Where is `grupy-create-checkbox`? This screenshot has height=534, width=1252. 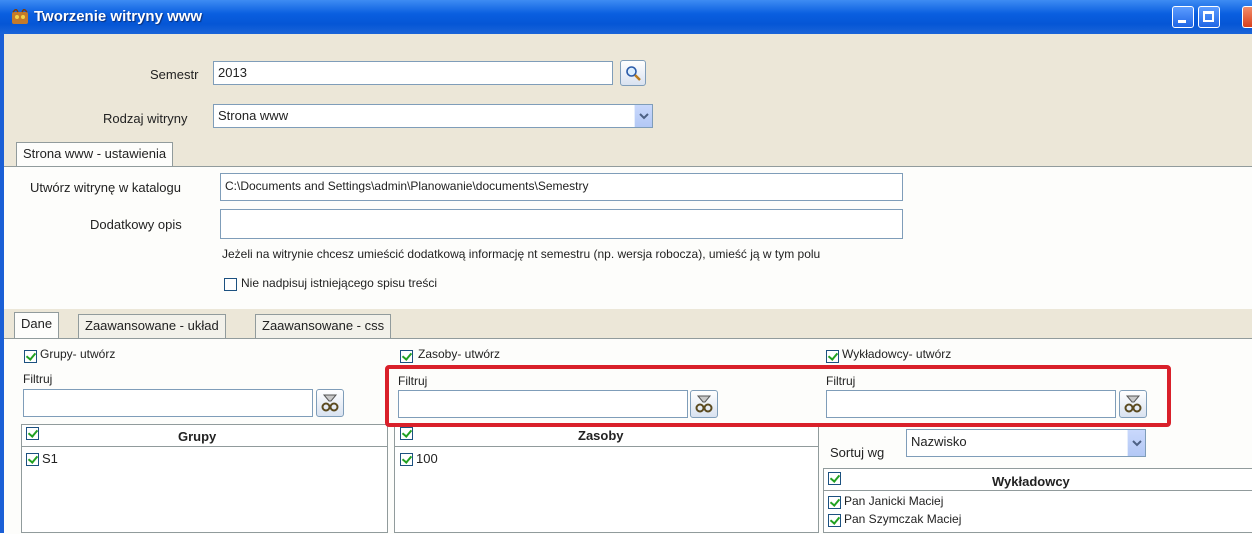
grupy-create-checkbox is located at coordinates (30, 356).